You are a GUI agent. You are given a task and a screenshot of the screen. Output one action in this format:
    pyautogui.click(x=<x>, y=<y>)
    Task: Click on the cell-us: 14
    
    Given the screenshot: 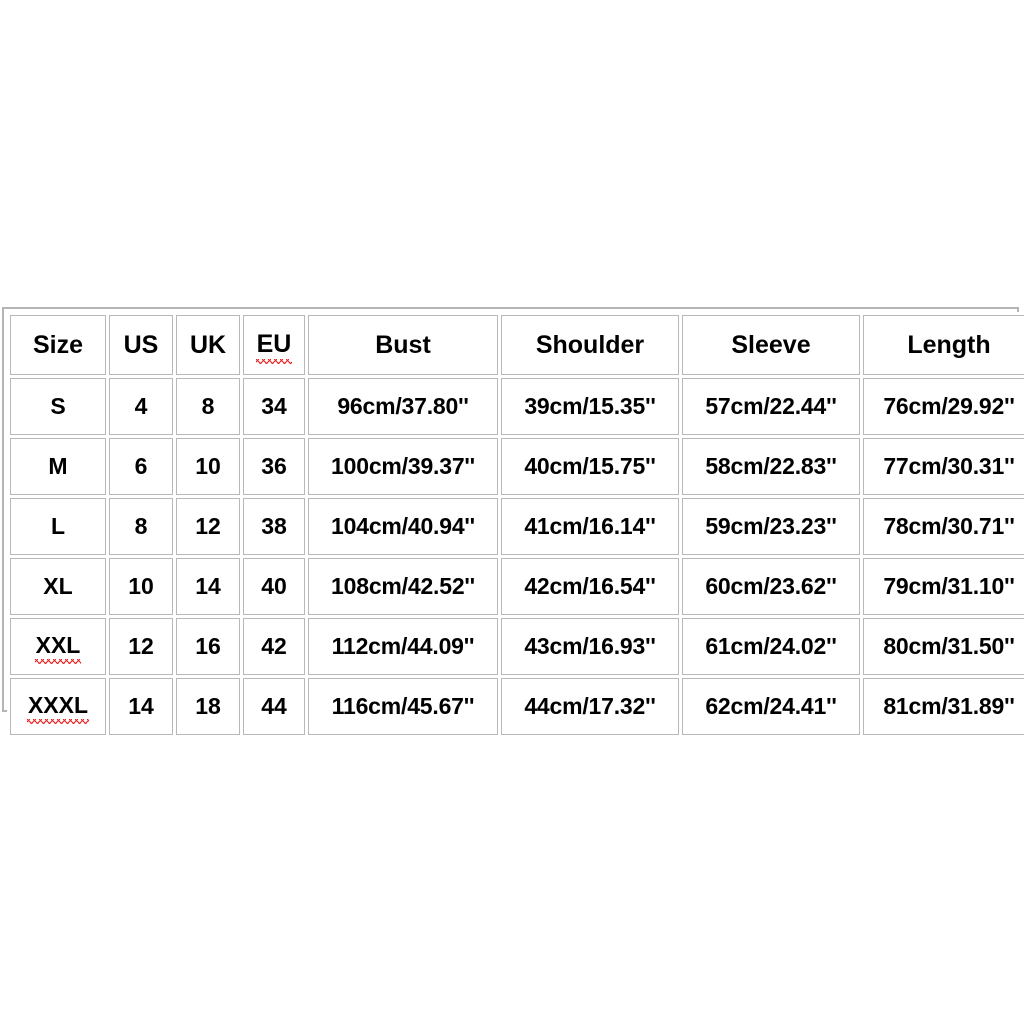 What is the action you would take?
    pyautogui.click(x=141, y=706)
    